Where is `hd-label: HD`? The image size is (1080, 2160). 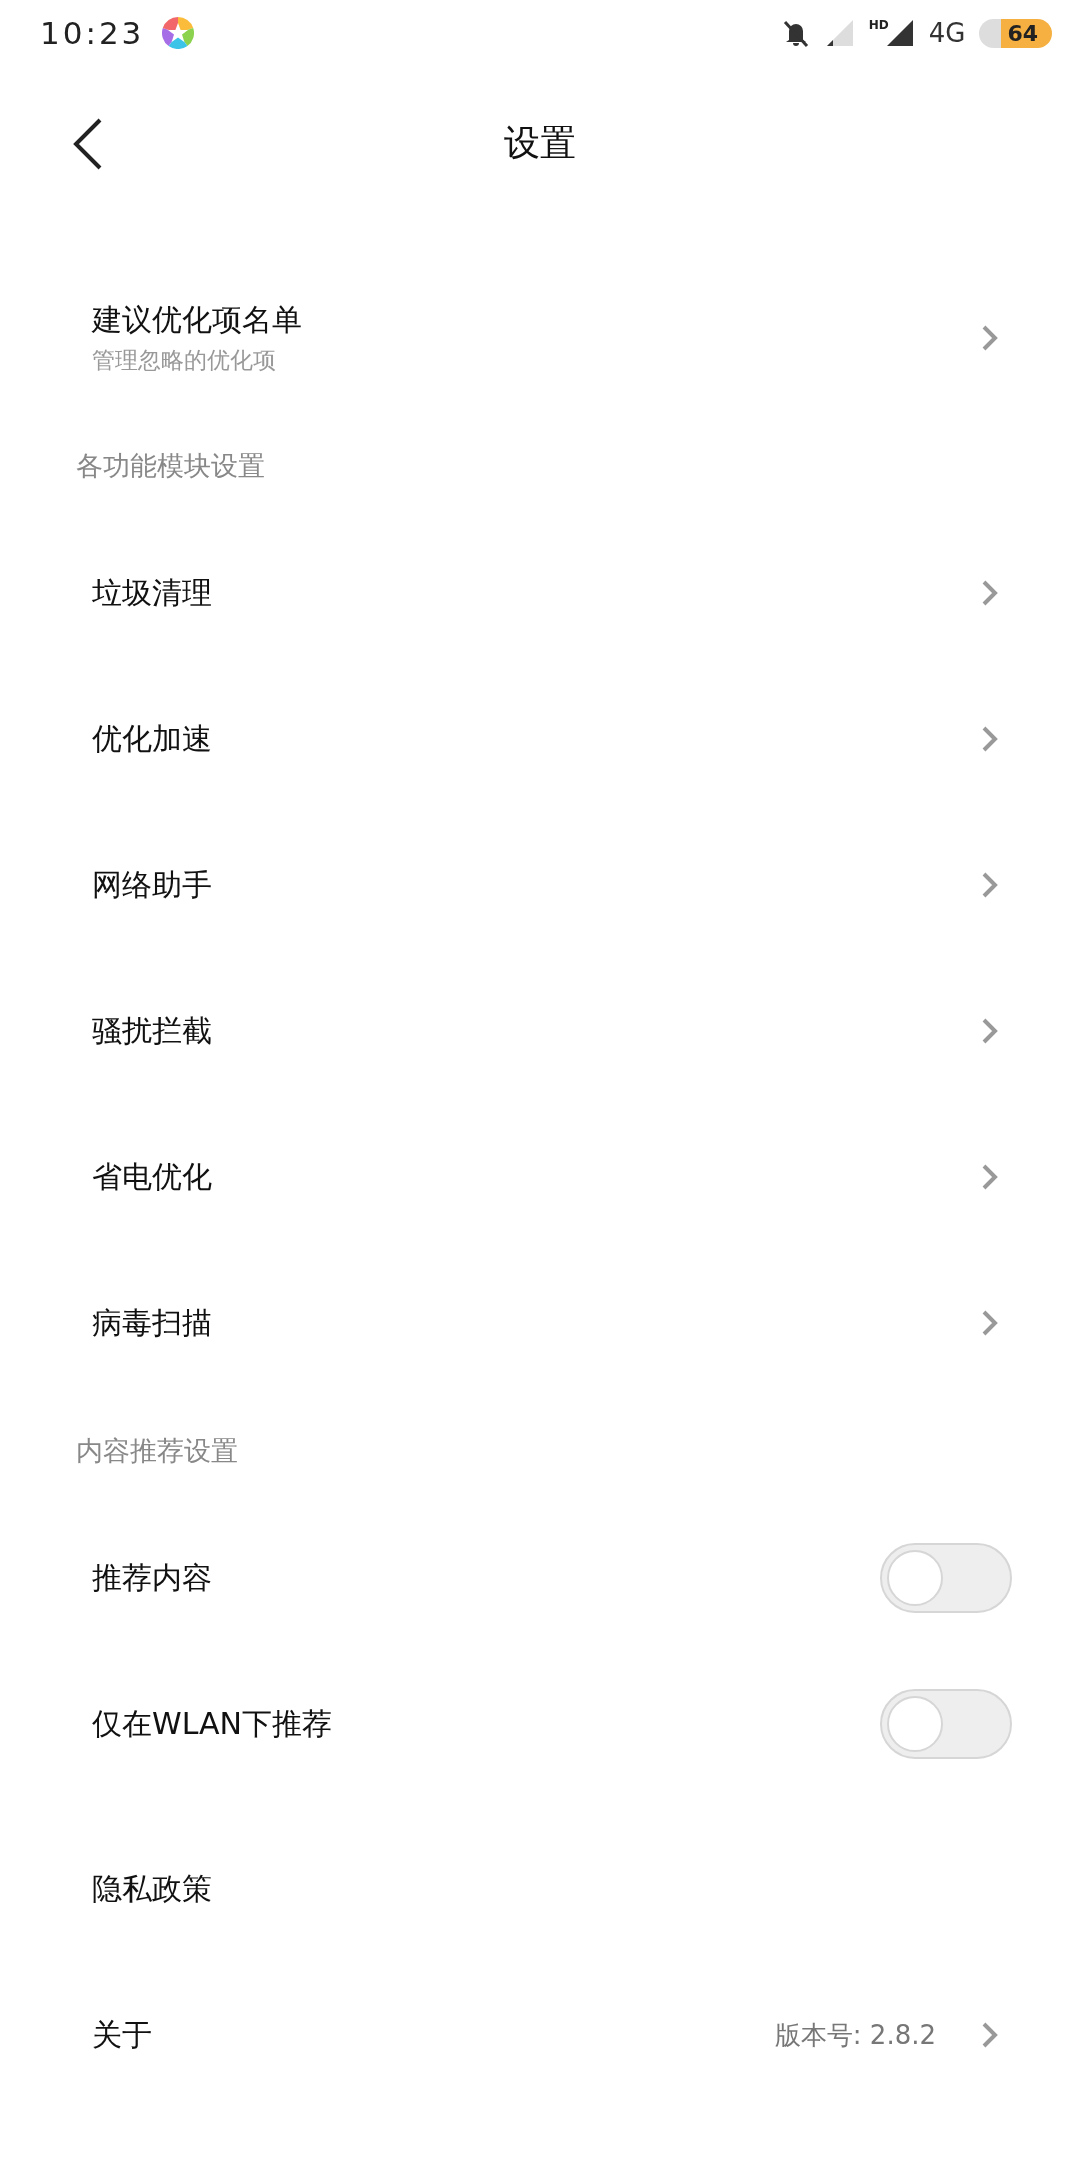 hd-label: HD is located at coordinates (878, 25).